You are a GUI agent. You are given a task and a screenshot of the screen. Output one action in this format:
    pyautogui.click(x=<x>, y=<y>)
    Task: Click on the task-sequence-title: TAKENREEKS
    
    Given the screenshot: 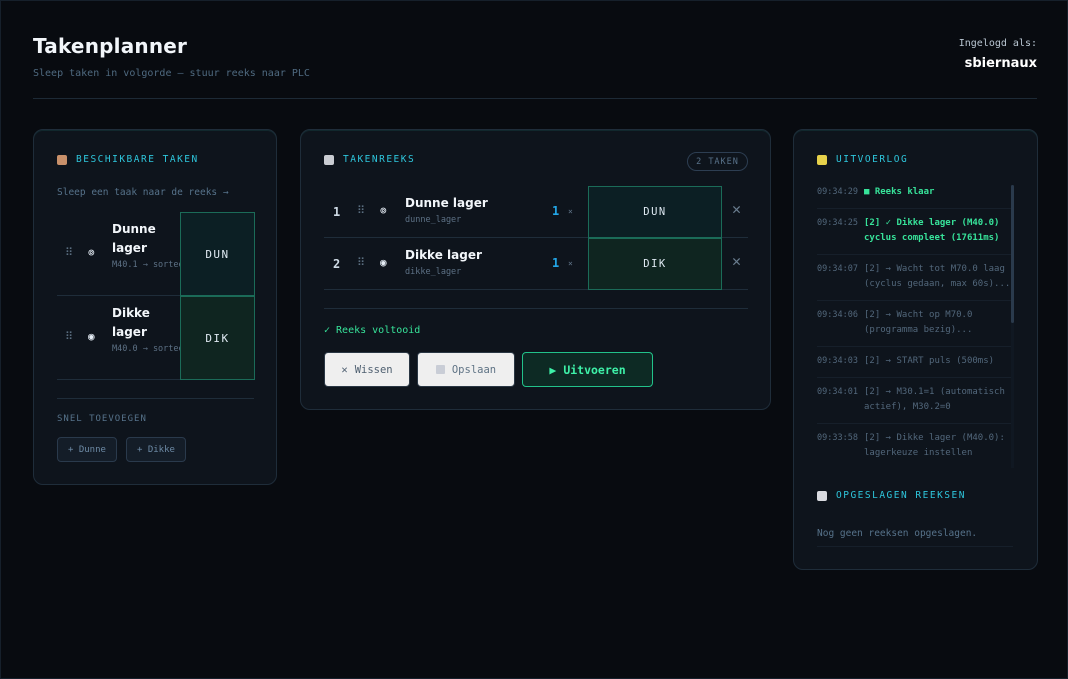 What is the action you would take?
    pyautogui.click(x=369, y=159)
    